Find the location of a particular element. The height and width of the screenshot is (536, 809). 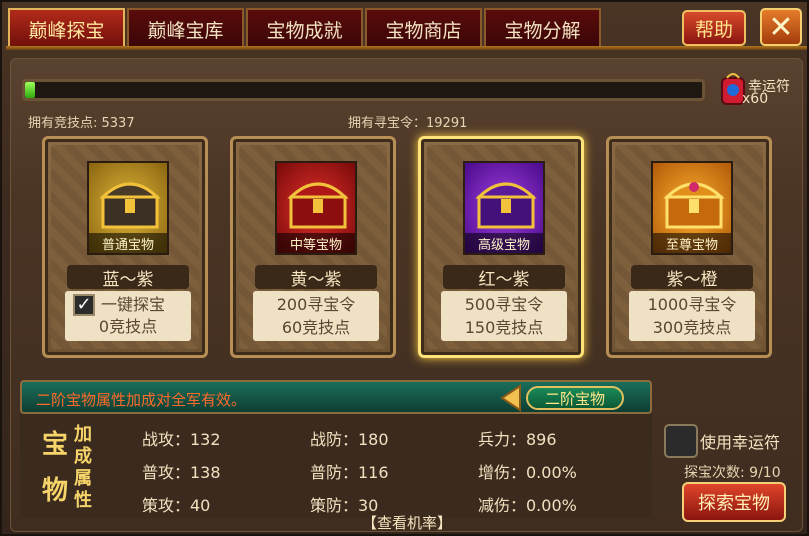

supreme-chest-icon is located at coordinates (694, 205).